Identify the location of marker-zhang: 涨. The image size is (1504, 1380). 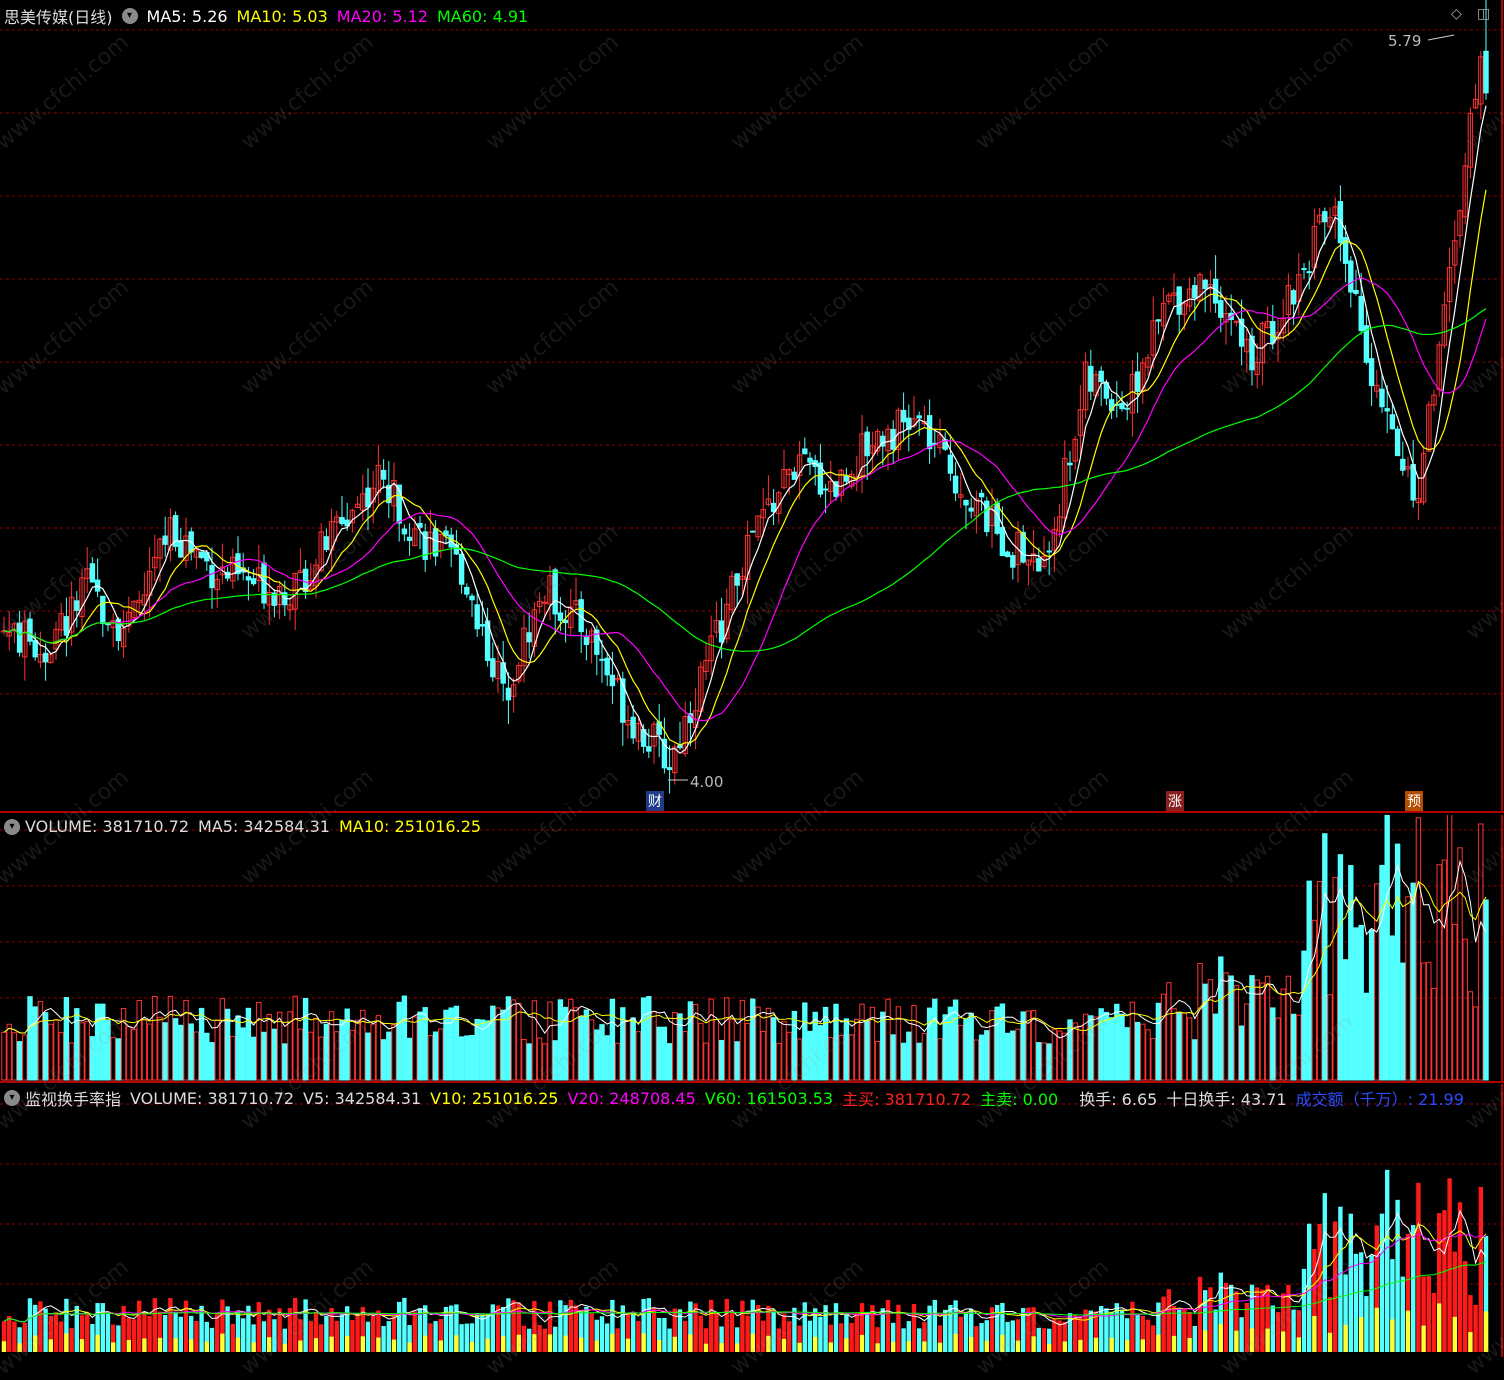
(1175, 801).